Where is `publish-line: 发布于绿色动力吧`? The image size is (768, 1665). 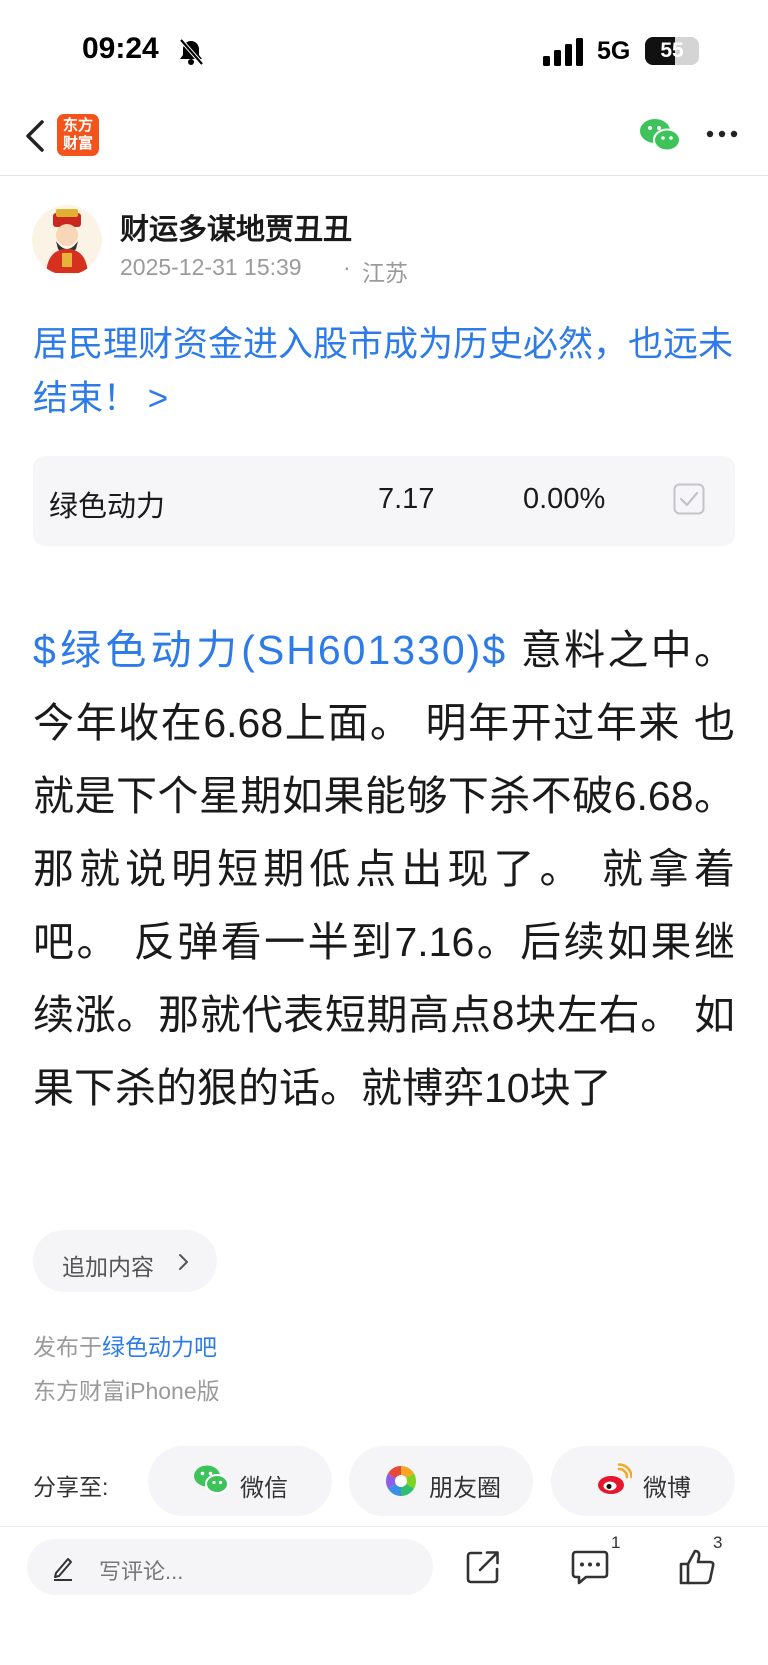
publish-line: 发布于绿色动力吧 is located at coordinates (125, 1345).